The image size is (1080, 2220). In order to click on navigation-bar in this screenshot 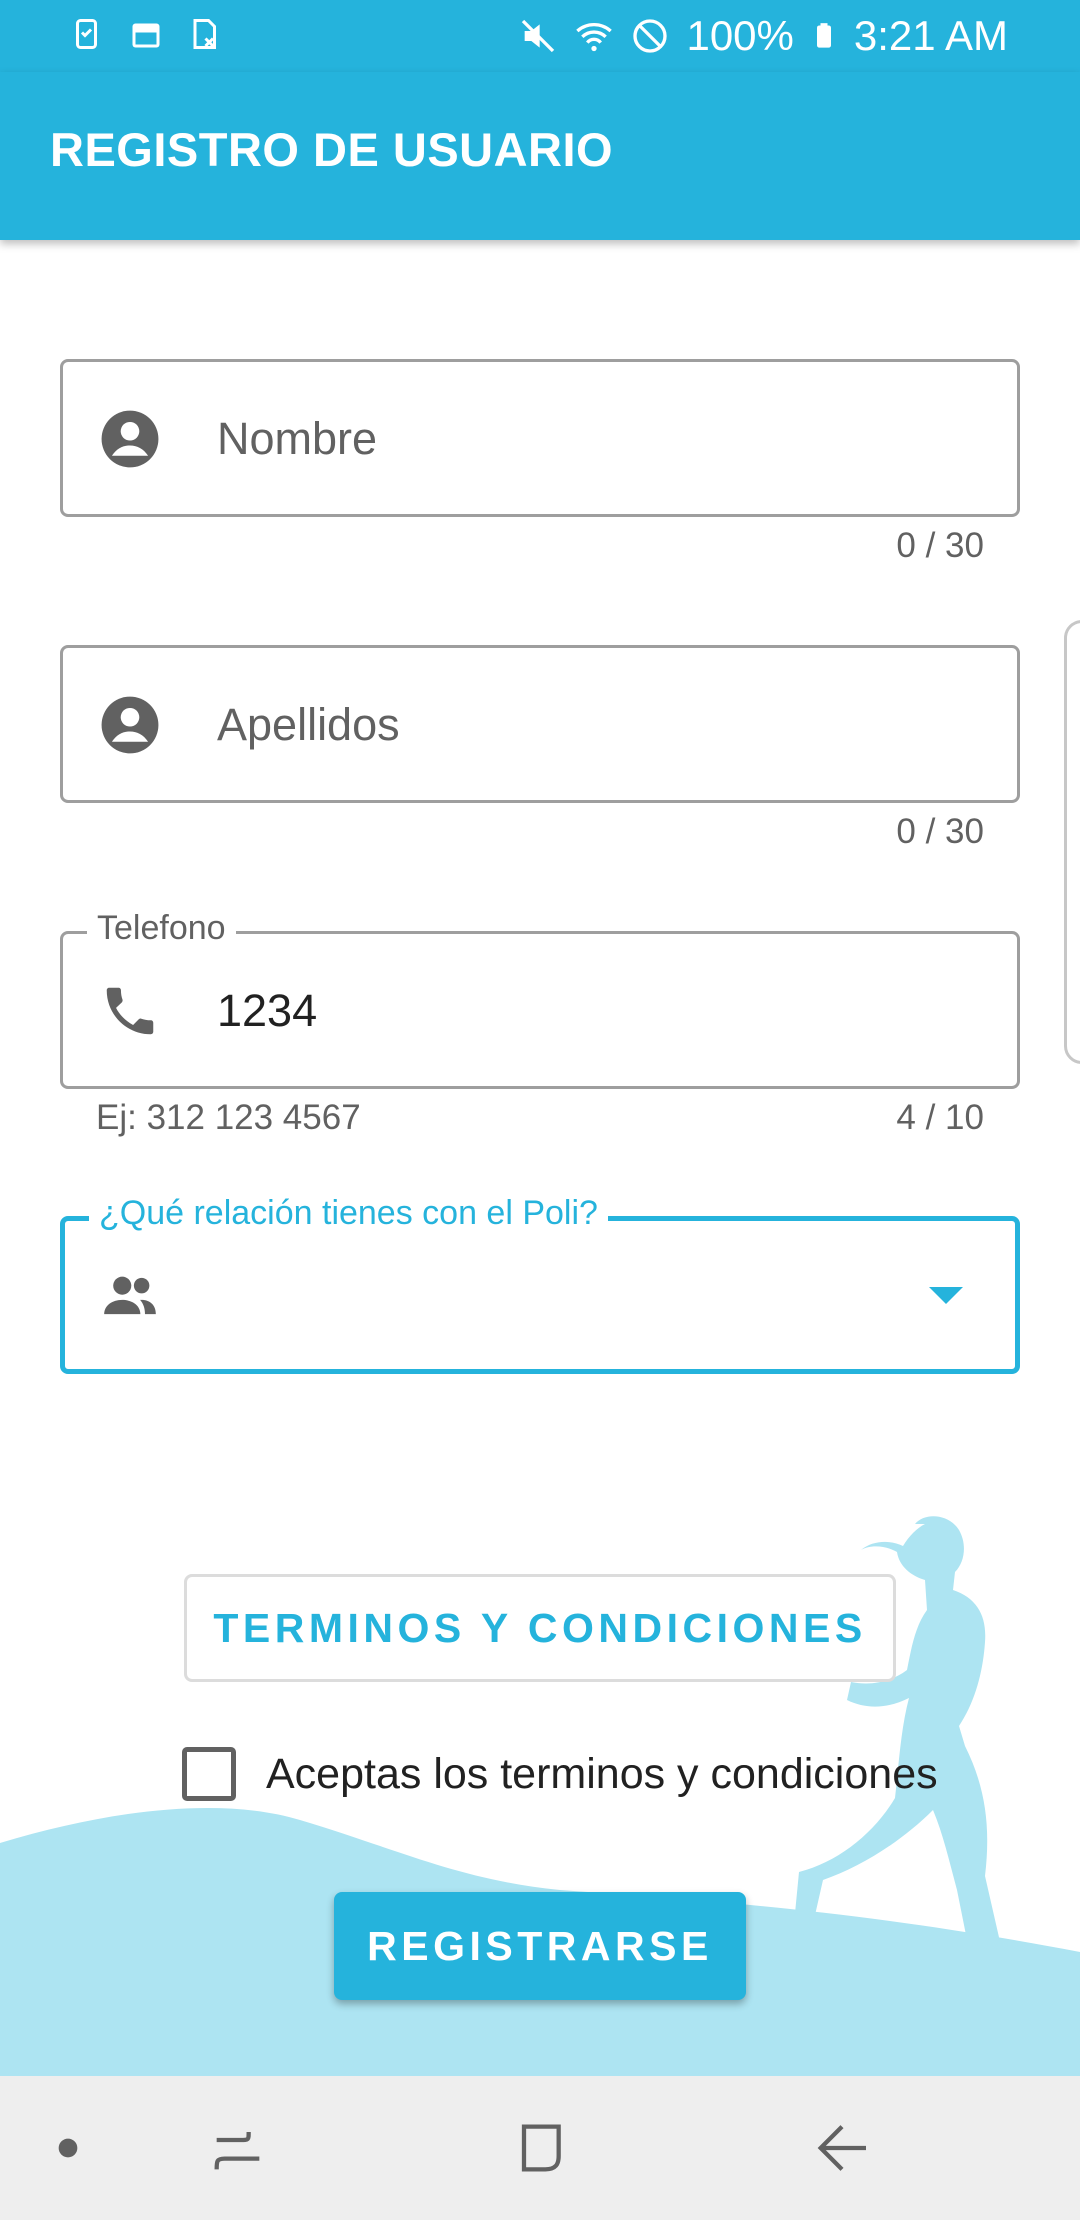, I will do `click(540, 2148)`.